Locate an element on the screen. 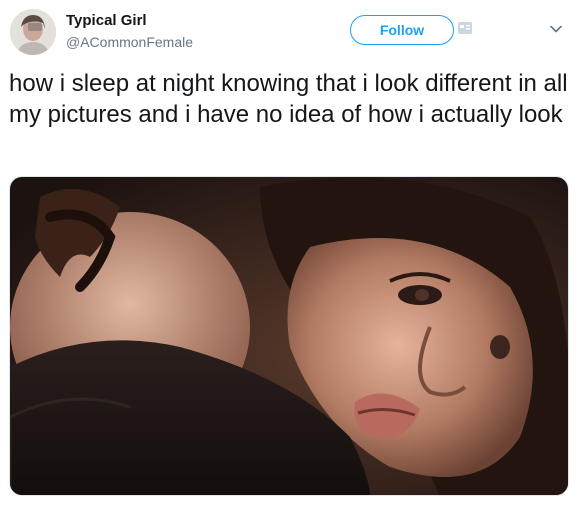  chevron-down-icon is located at coordinates (556, 29).